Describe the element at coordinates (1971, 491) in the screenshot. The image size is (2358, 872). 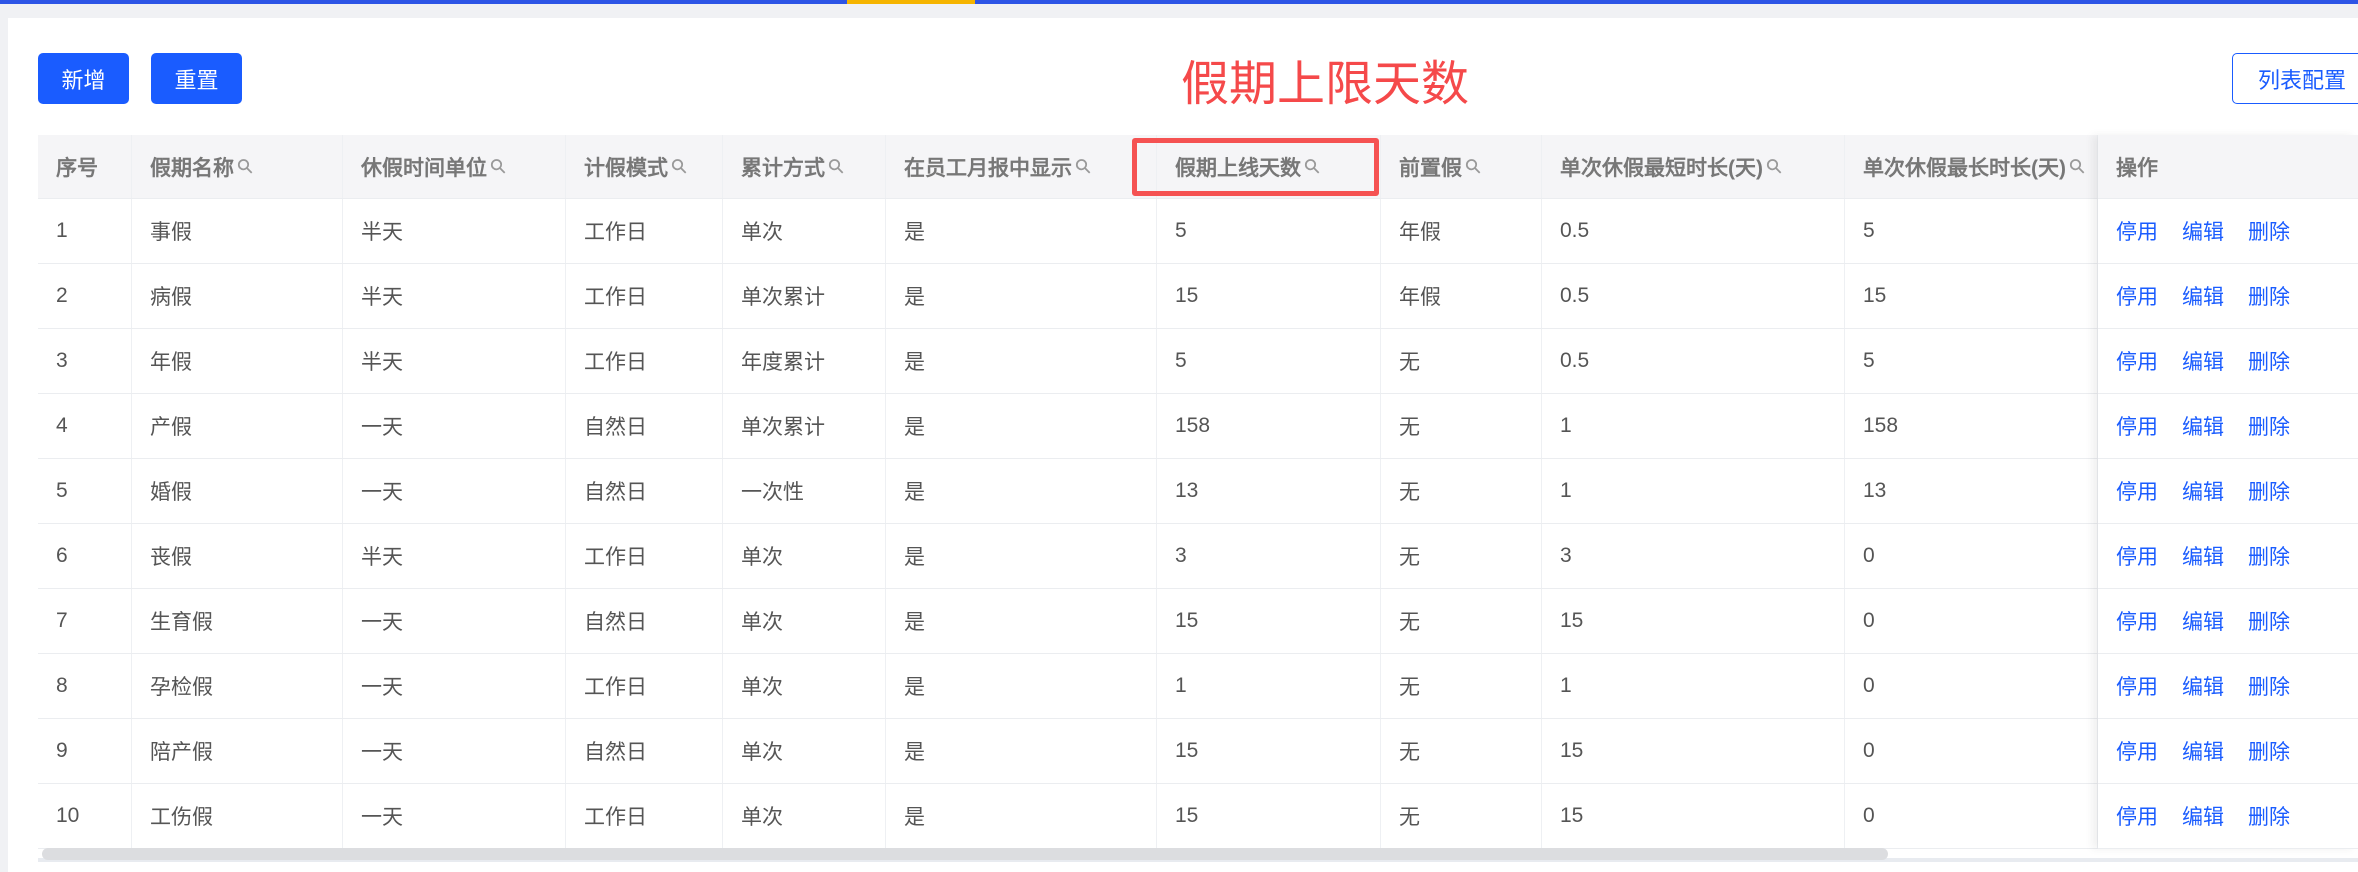
I see `cell-max-duration: 13` at that location.